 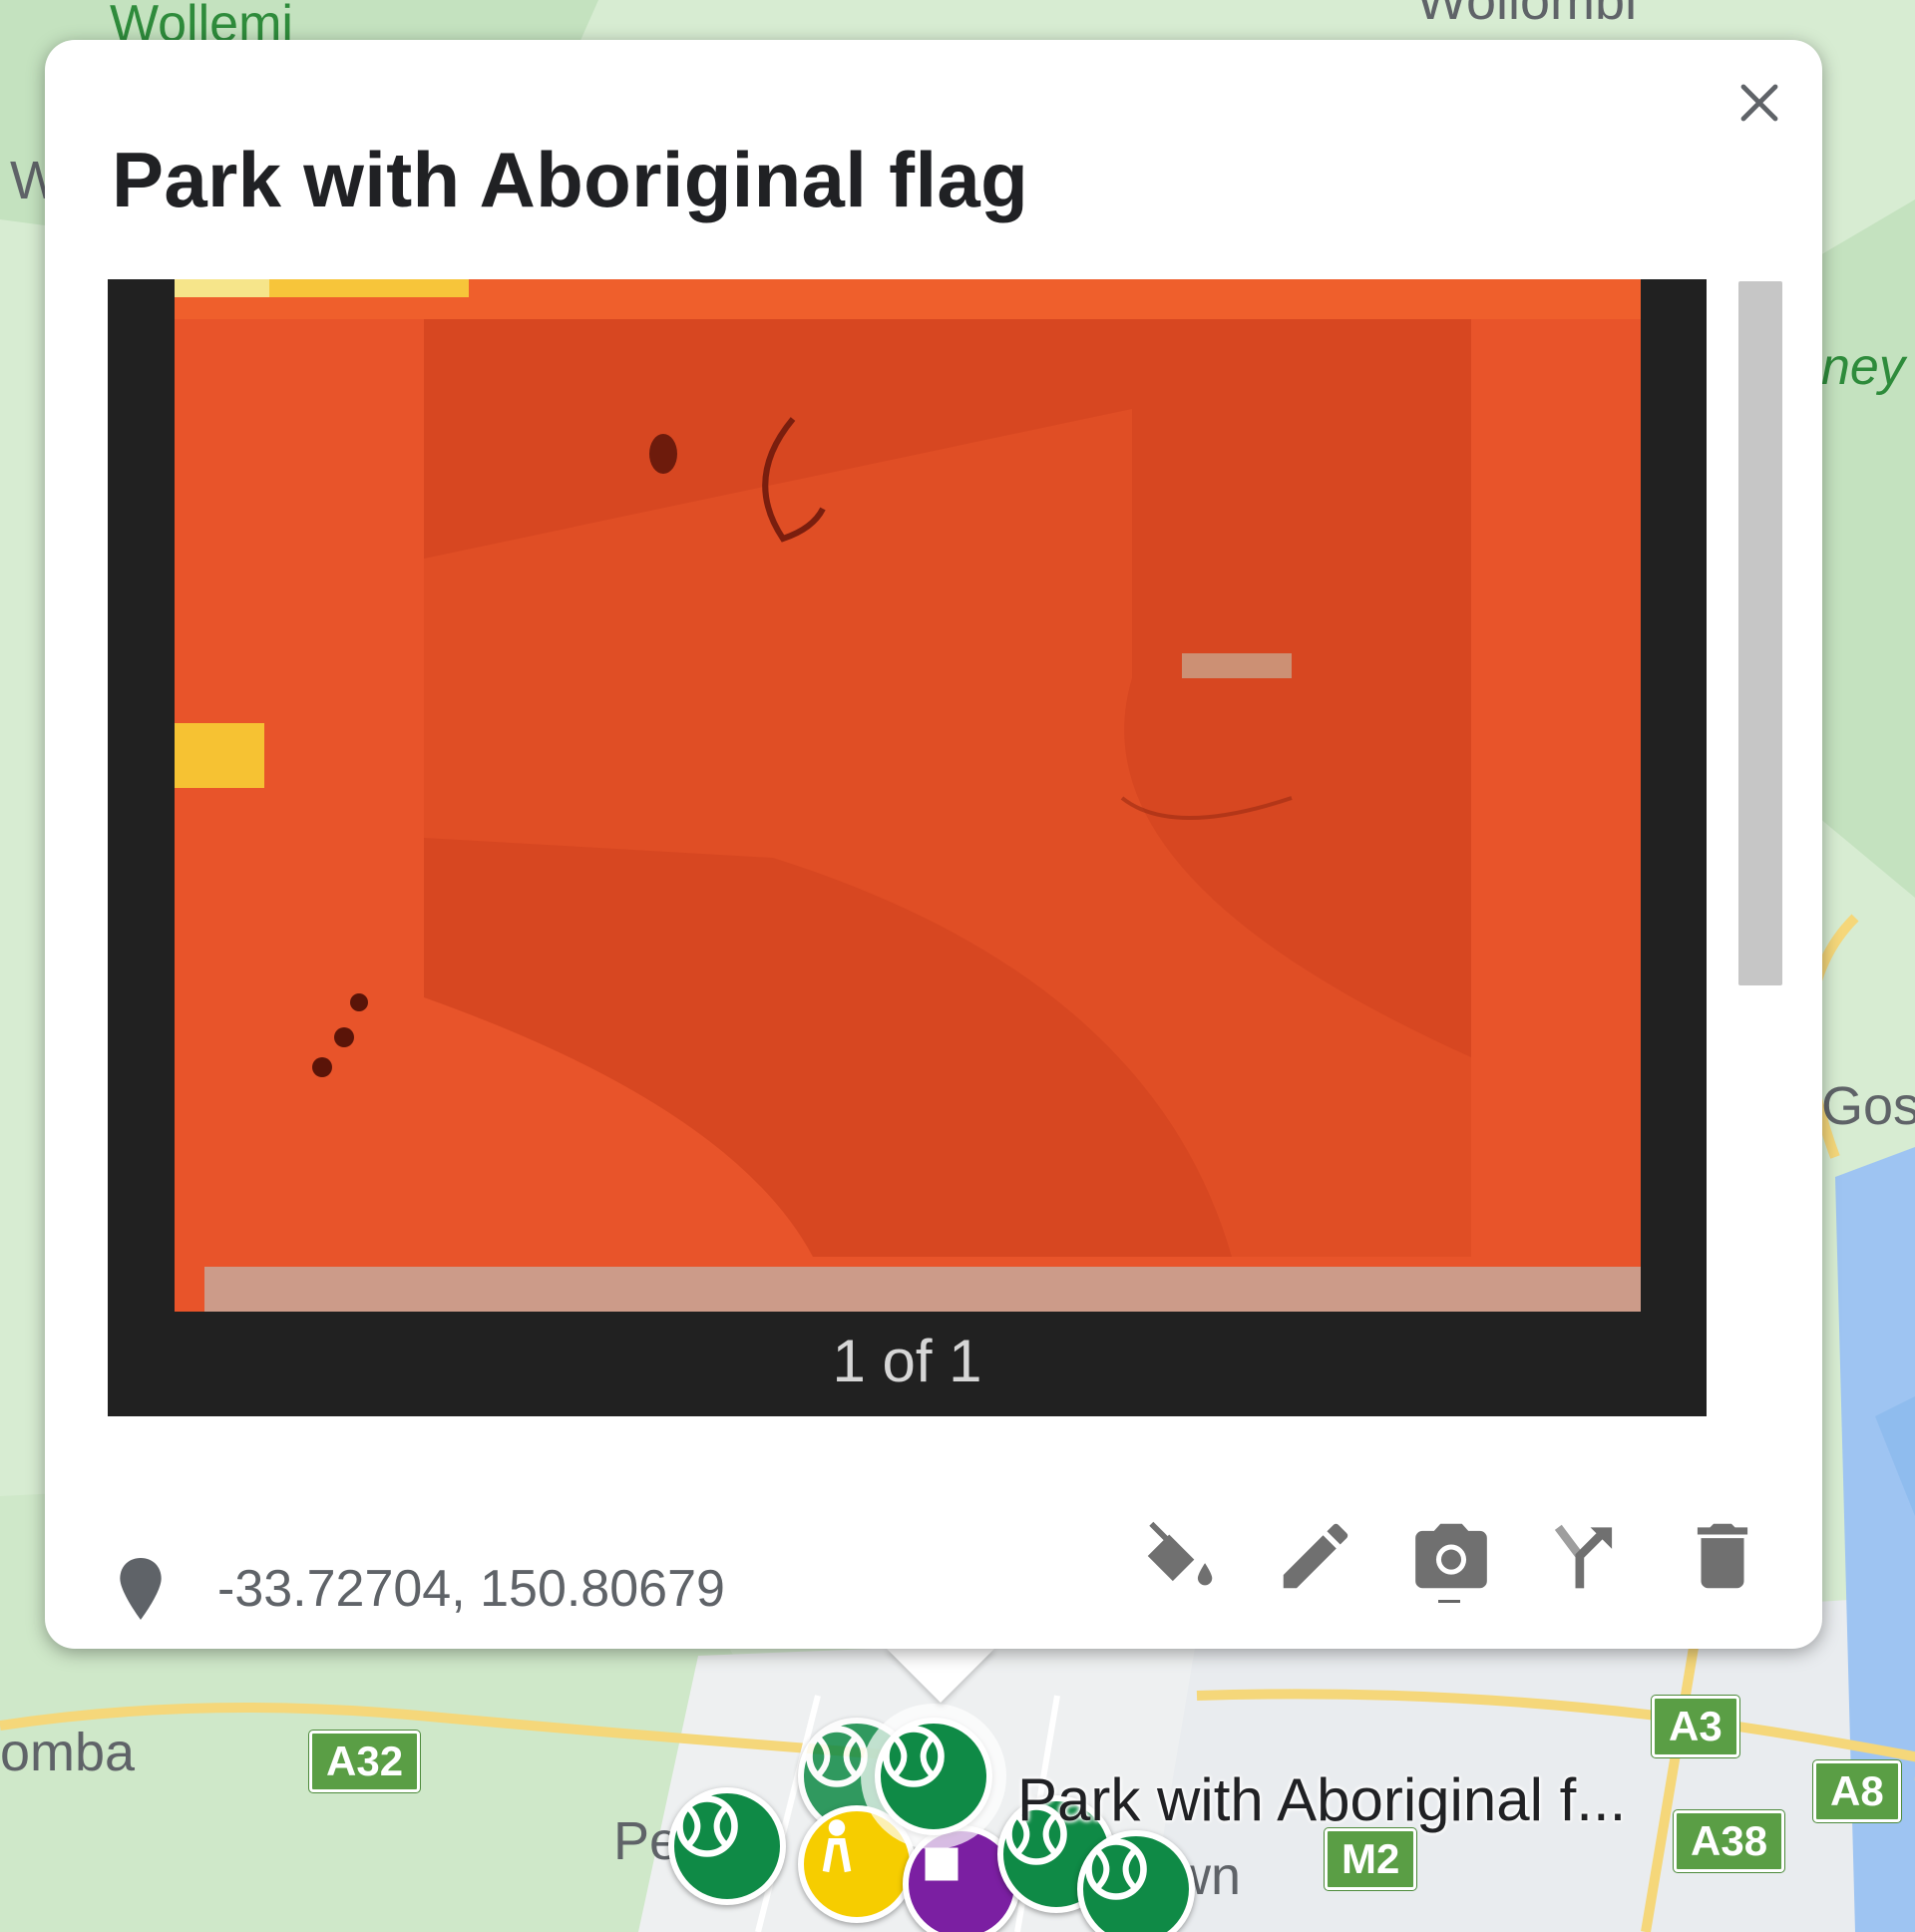 What do you see at coordinates (907, 1361) in the screenshot?
I see `photo-counter: 1 of 1` at bounding box center [907, 1361].